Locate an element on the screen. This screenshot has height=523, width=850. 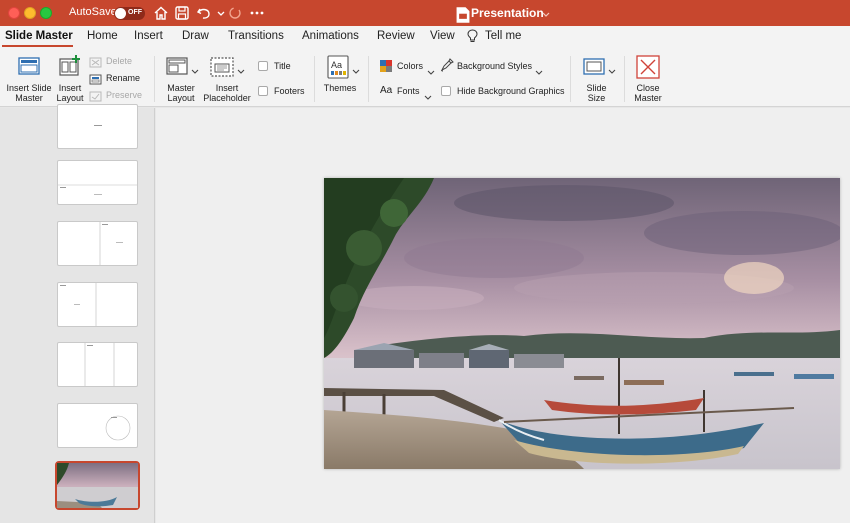
svg-text: Aa is located at coordinates (336, 65).